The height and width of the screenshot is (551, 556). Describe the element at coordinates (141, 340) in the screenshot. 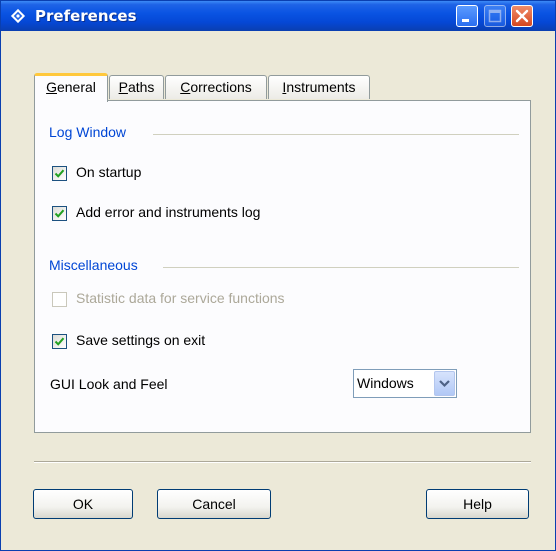

I see `save-settings-label: Save settings on exit` at that location.